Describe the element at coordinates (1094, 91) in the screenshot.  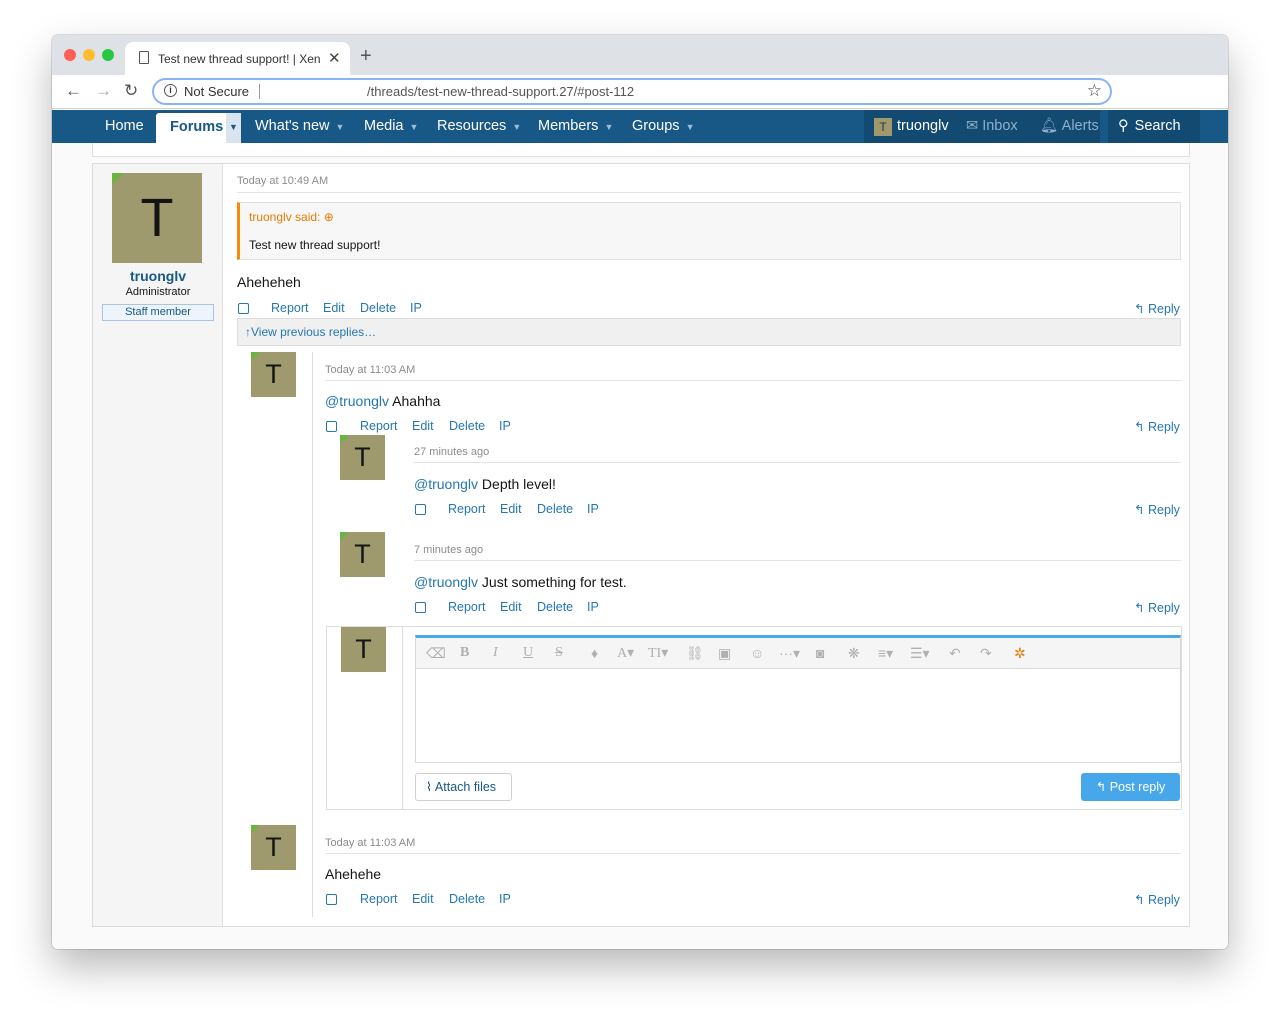
I see `bookmark-star-icon: ☆` at that location.